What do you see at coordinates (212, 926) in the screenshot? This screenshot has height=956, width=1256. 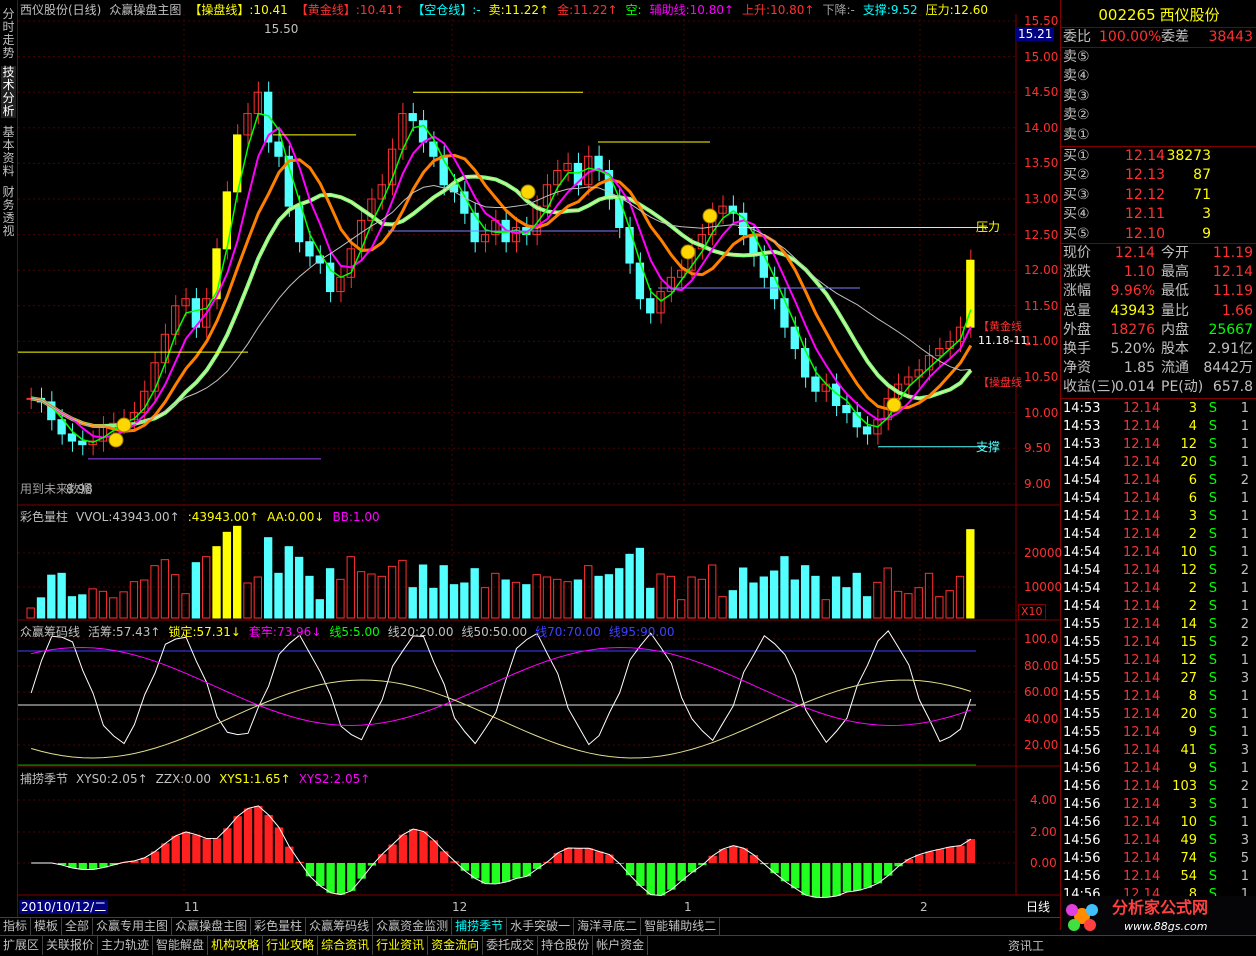 I see `formula-tab: 众赢操盘主图` at bounding box center [212, 926].